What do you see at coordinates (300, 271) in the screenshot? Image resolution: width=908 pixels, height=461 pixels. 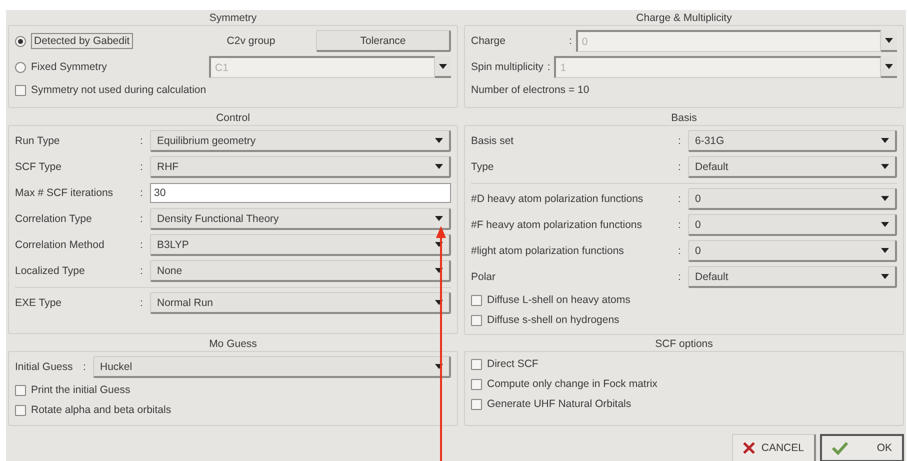 I see `dropdown: None` at bounding box center [300, 271].